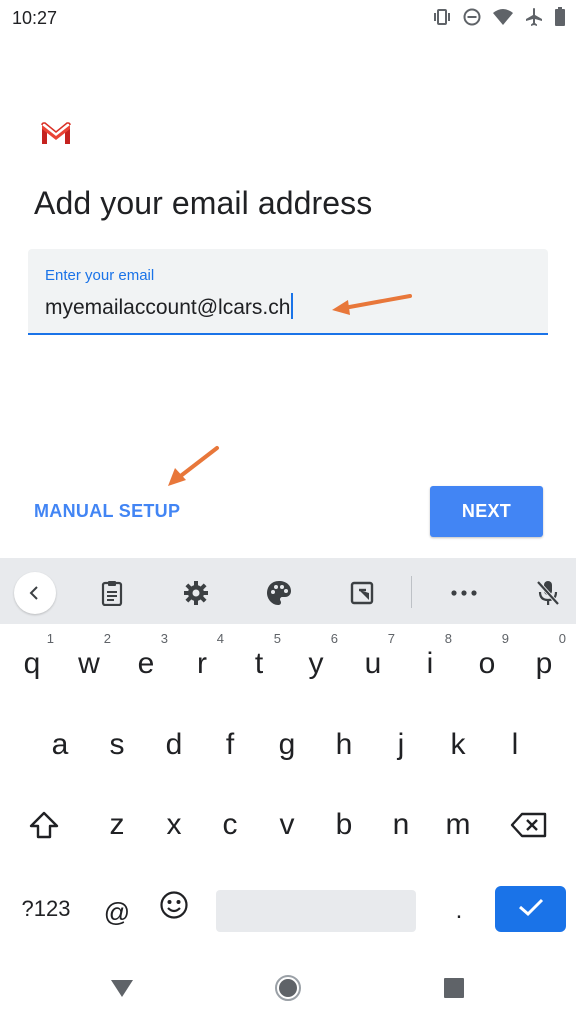 The width and height of the screenshot is (576, 1024). What do you see at coordinates (174, 745) in the screenshot?
I see `key-d: d` at bounding box center [174, 745].